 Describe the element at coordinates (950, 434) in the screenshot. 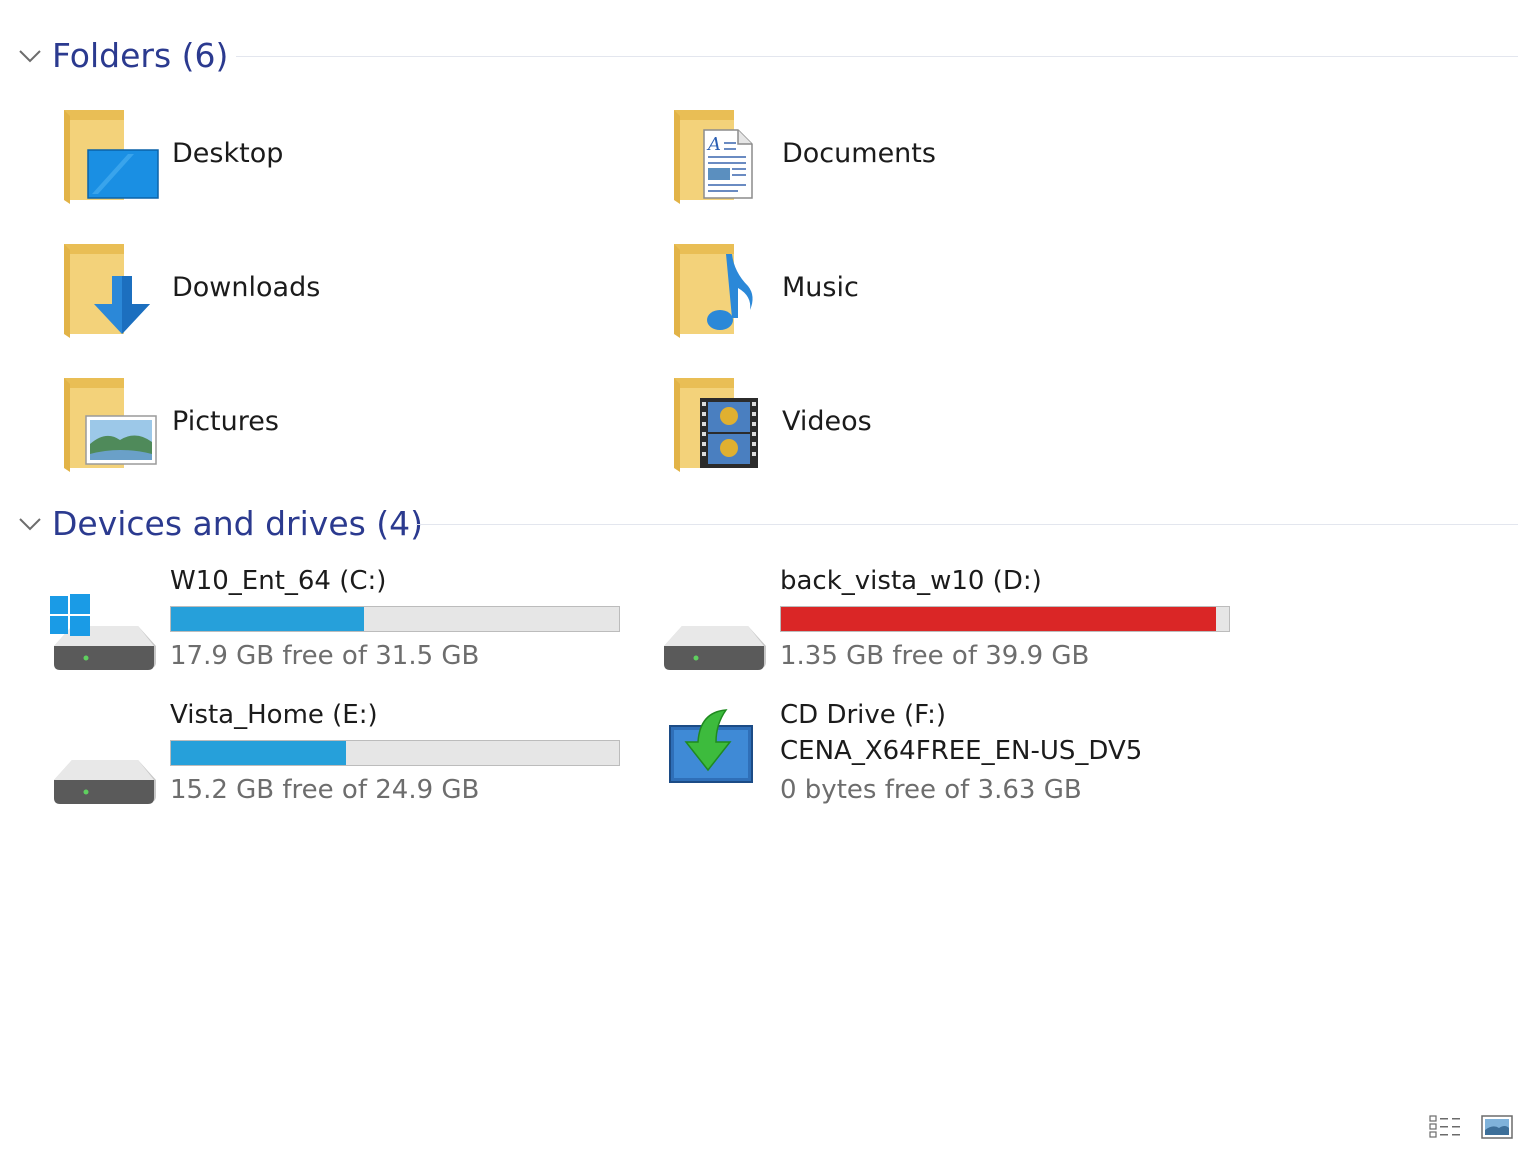

I see `folder-videos: Videos` at that location.